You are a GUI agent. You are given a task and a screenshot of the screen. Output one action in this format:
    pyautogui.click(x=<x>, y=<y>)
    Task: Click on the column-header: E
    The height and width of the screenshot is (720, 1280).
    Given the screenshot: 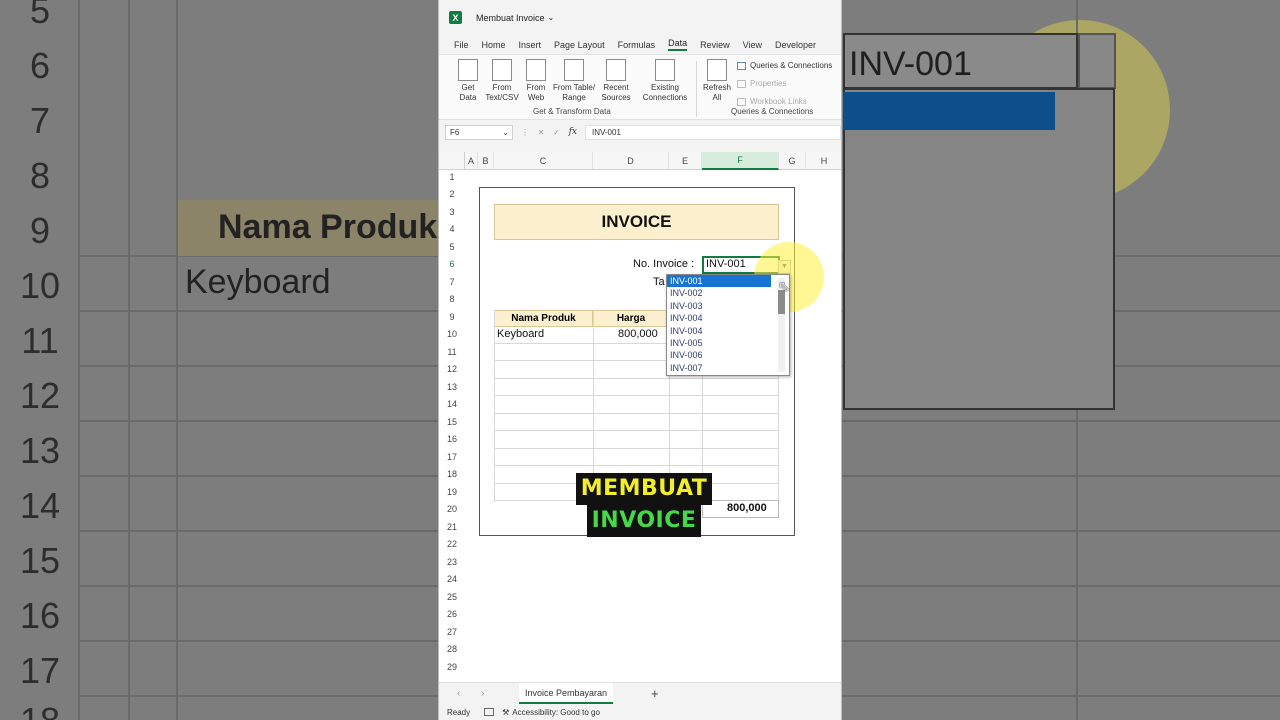 What is the action you would take?
    pyautogui.click(x=685, y=161)
    